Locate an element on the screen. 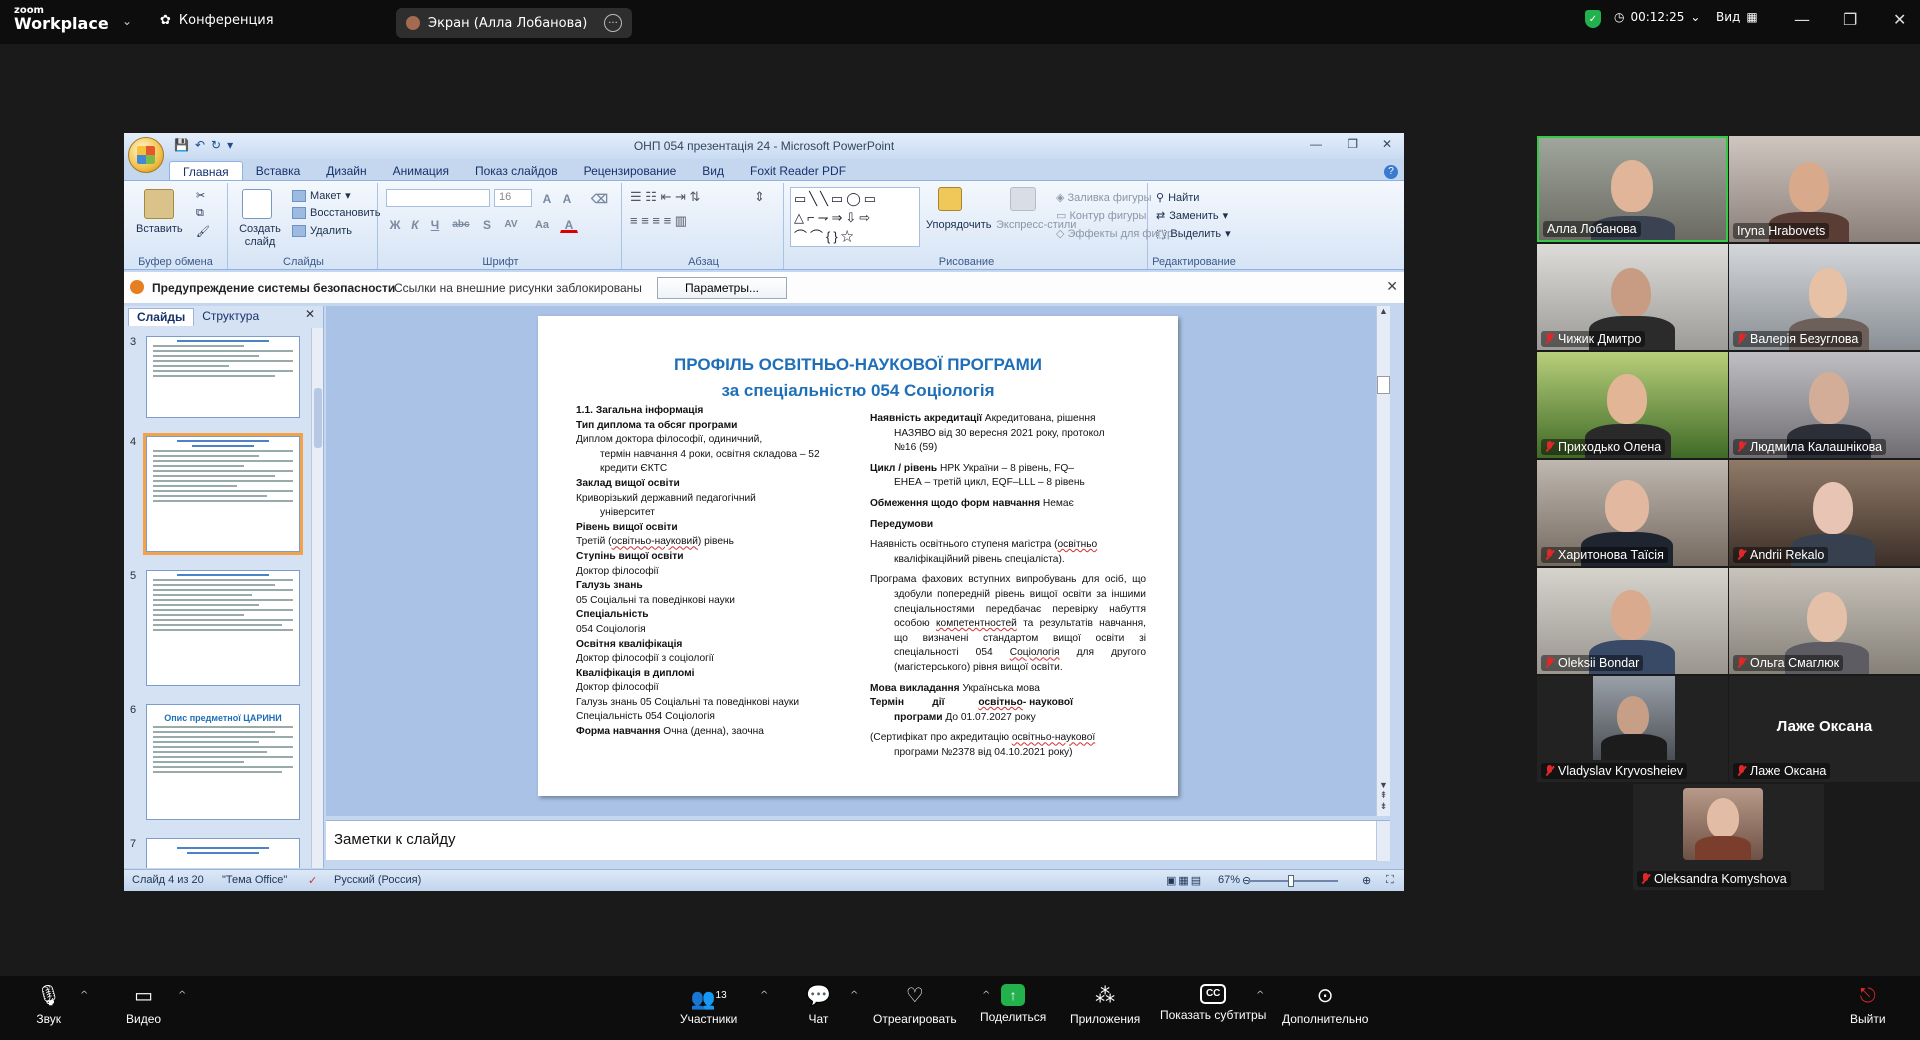 The image size is (1920, 1040). undo-icon: ↶ is located at coordinates (200, 145).